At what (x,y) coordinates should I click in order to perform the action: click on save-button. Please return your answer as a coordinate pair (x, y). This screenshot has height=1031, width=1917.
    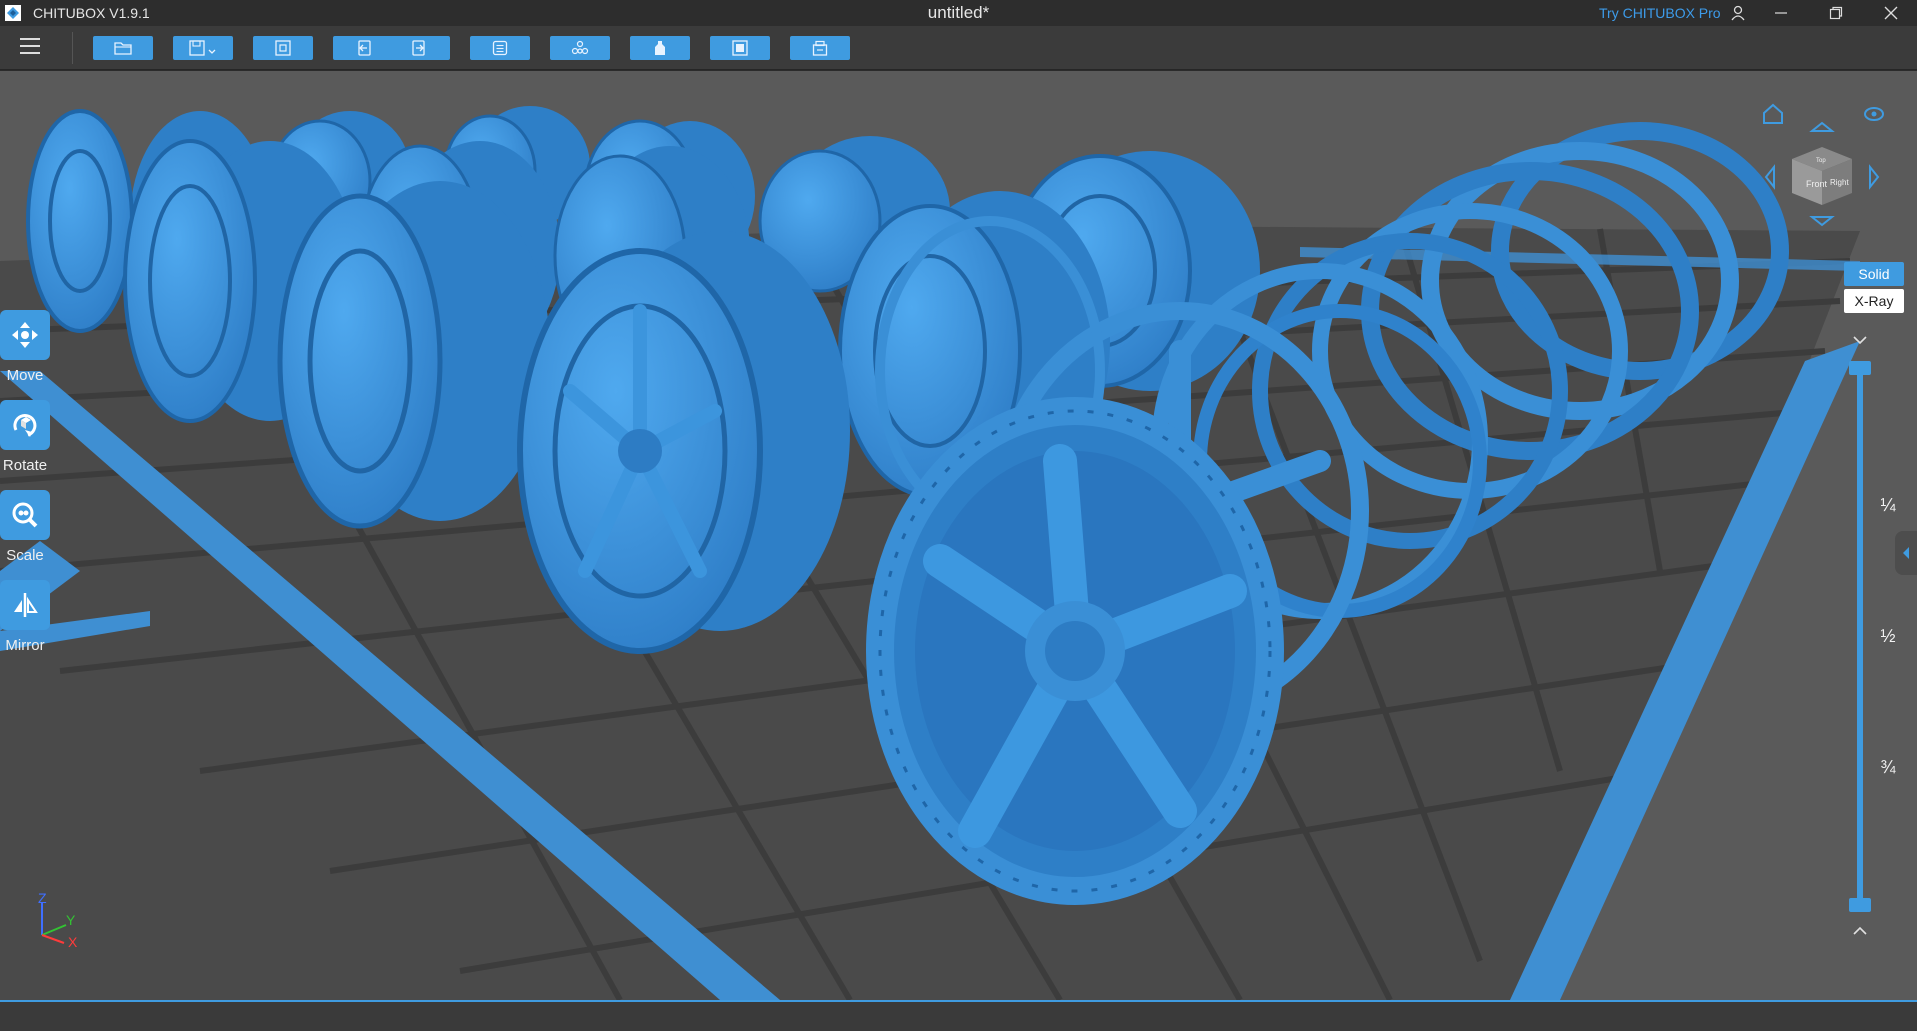
    Looking at the image, I should click on (203, 48).